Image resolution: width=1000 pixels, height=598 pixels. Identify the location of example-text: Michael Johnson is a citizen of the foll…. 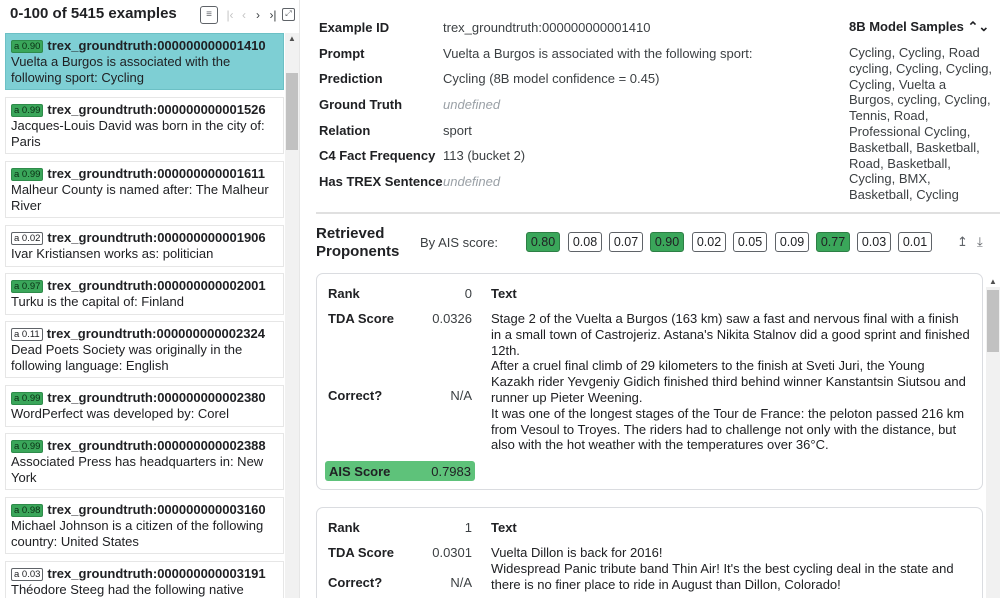
(137, 533).